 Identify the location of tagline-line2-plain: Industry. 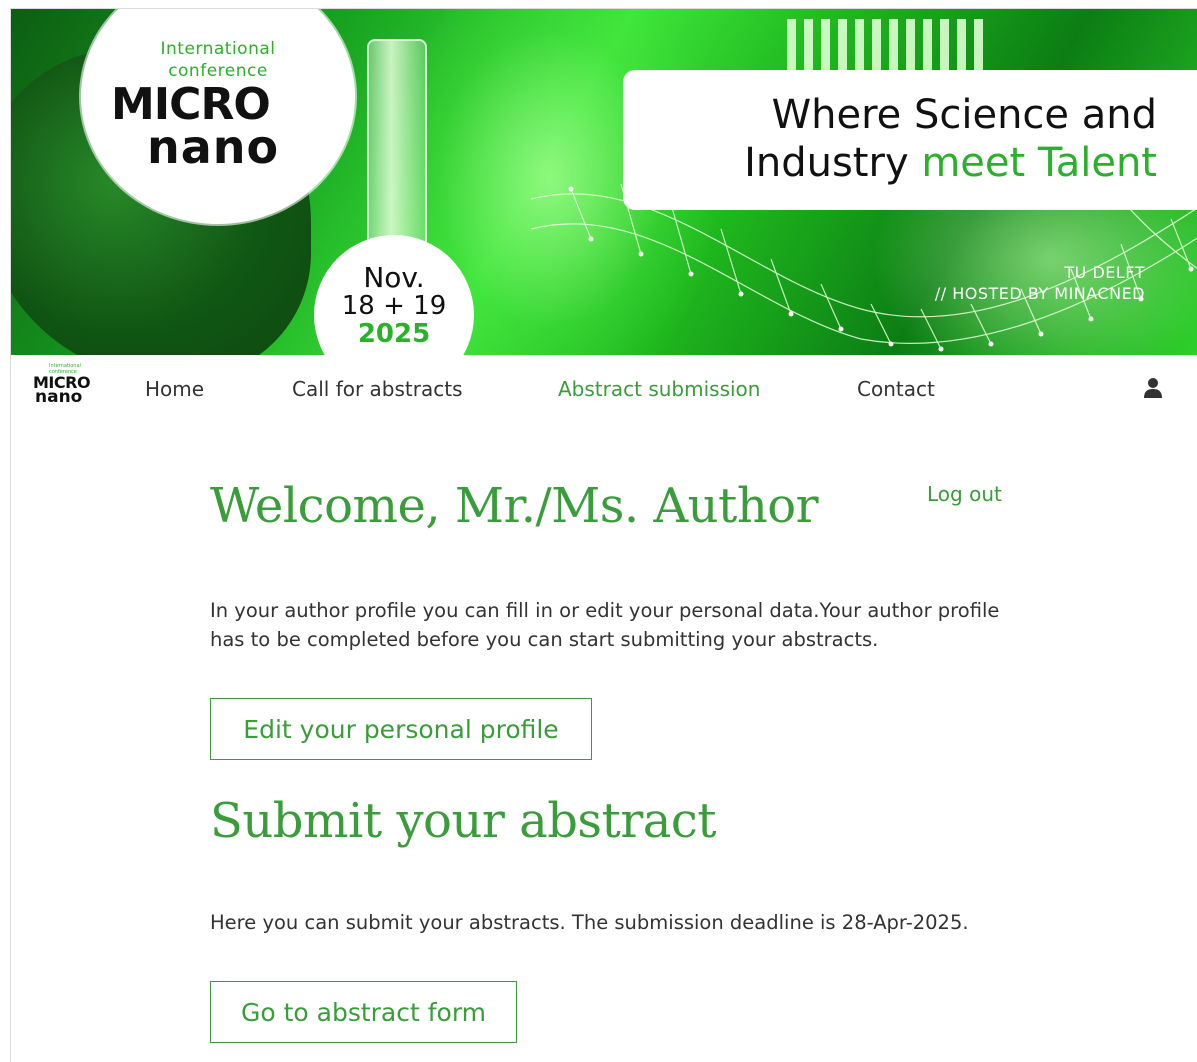
(833, 163).